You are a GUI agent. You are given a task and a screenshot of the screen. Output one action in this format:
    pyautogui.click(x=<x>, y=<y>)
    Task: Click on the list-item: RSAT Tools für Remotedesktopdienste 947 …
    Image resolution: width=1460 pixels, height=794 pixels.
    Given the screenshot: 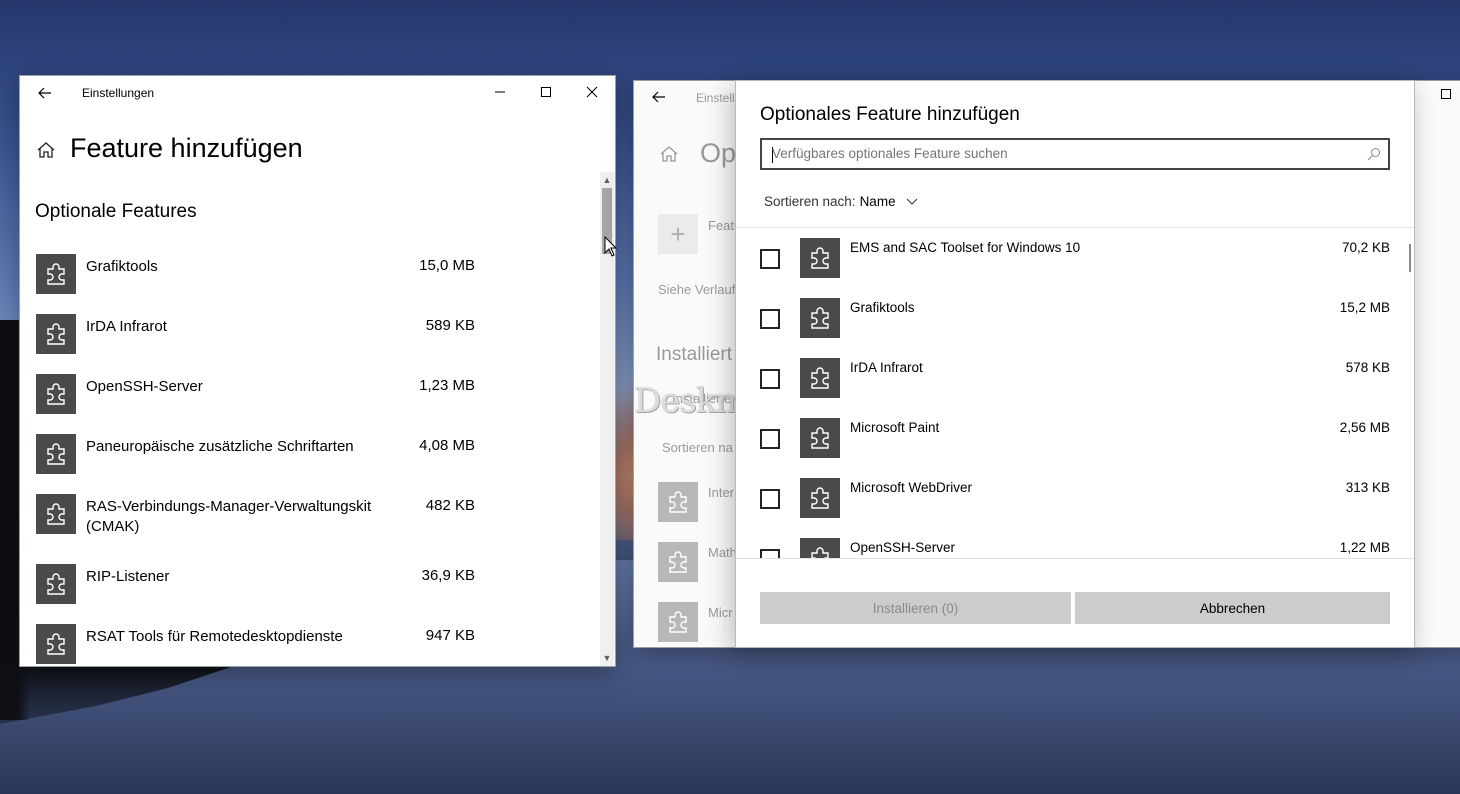 What is the action you would take?
    pyautogui.click(x=255, y=652)
    